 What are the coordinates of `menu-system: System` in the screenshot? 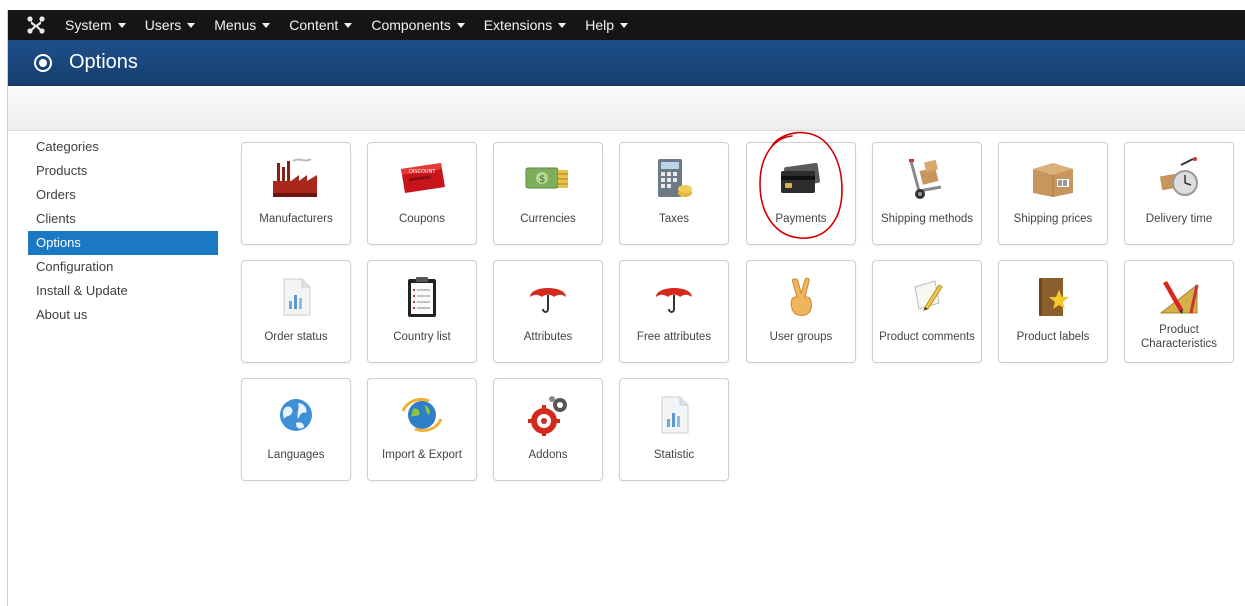 It's located at (95, 25).